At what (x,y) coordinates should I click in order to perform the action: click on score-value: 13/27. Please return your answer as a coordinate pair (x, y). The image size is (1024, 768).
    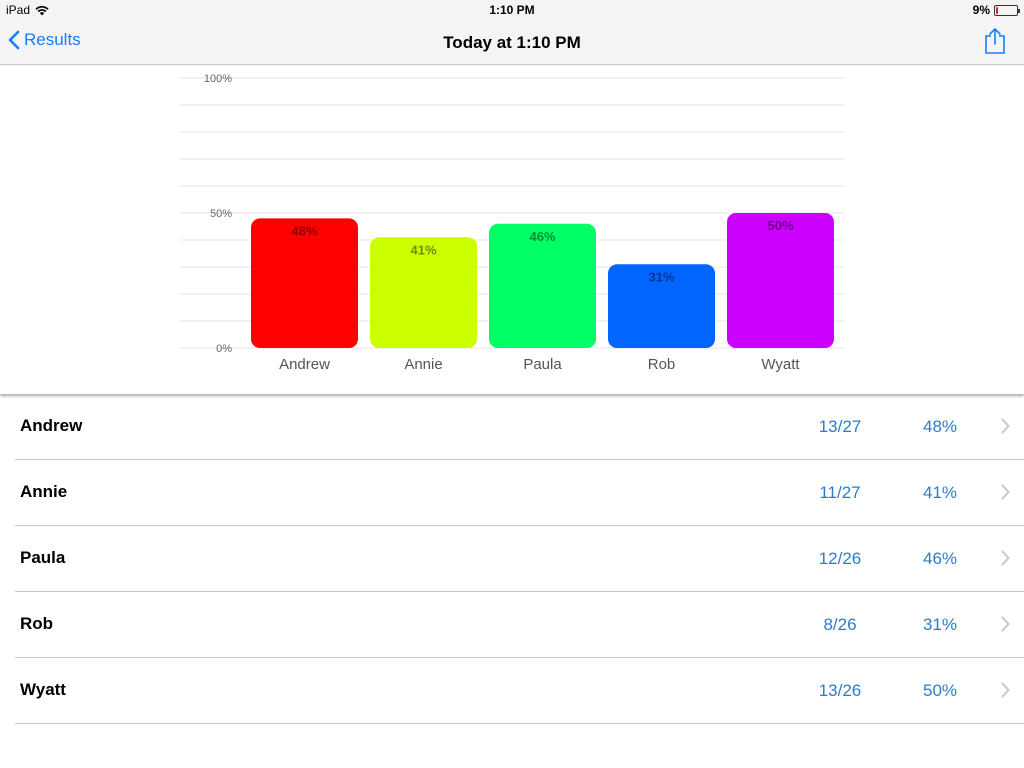
    Looking at the image, I should click on (840, 426).